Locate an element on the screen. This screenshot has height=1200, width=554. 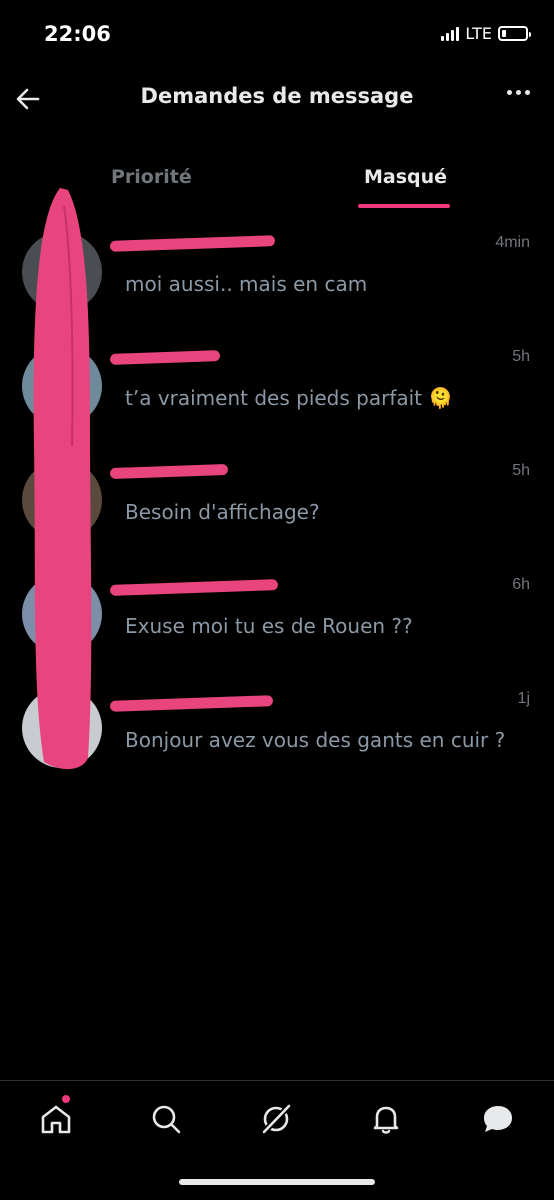
tab-hidden: Masqué is located at coordinates (405, 177).